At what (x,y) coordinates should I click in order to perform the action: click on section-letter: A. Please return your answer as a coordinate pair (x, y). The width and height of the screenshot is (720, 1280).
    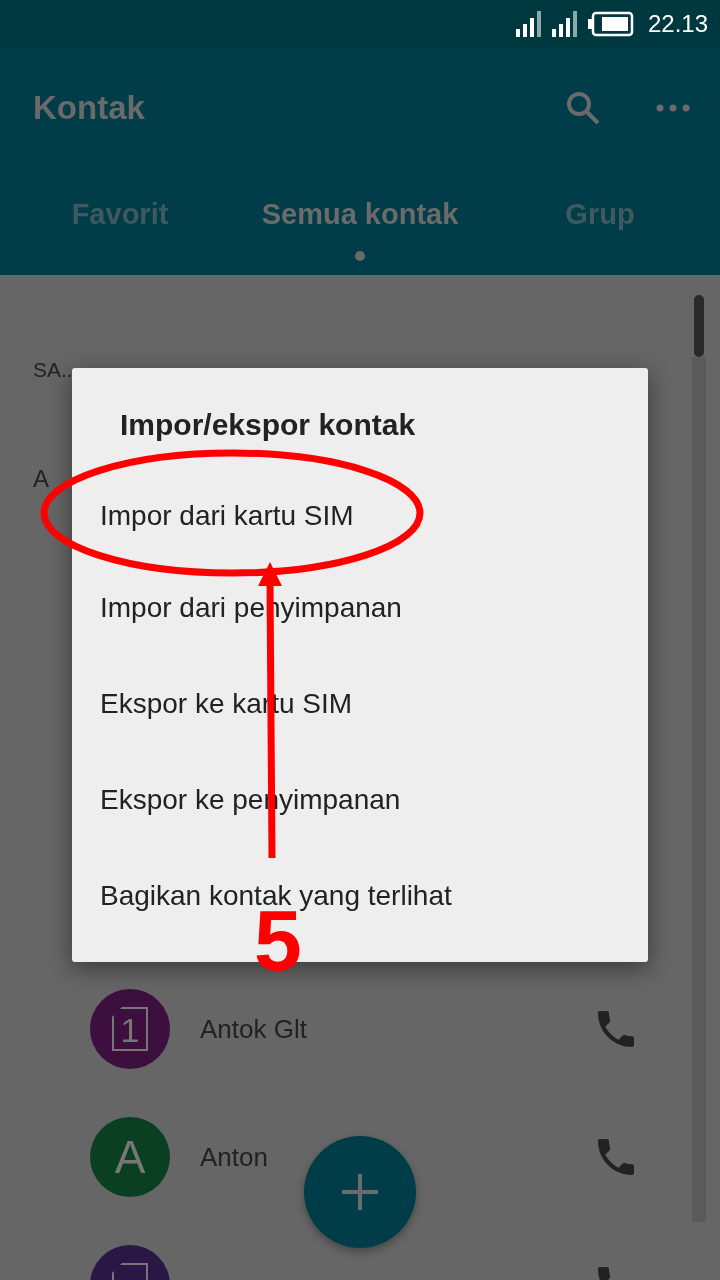
    Looking at the image, I should click on (41, 479).